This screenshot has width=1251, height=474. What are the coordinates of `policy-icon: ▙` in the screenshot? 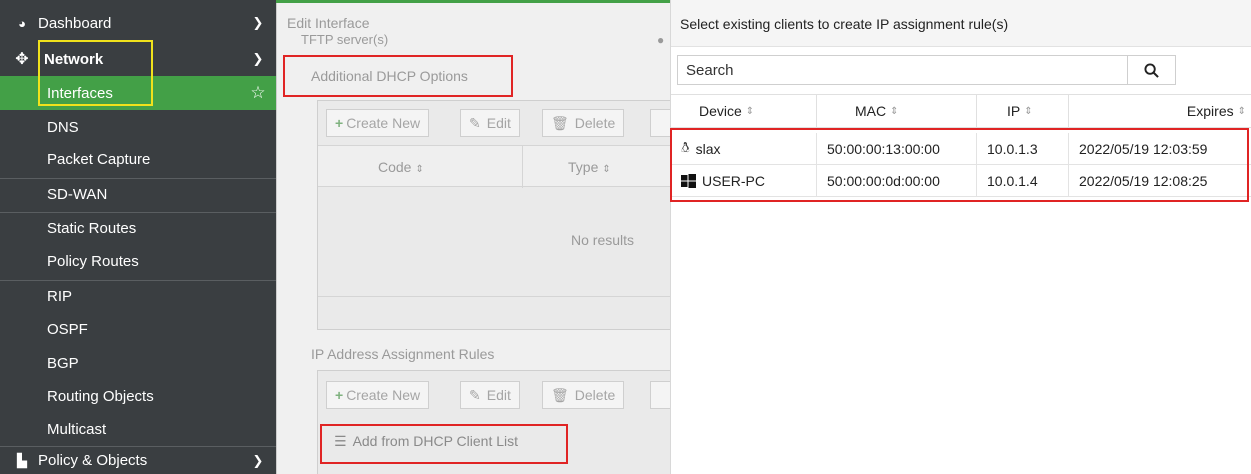 It's located at (22, 460).